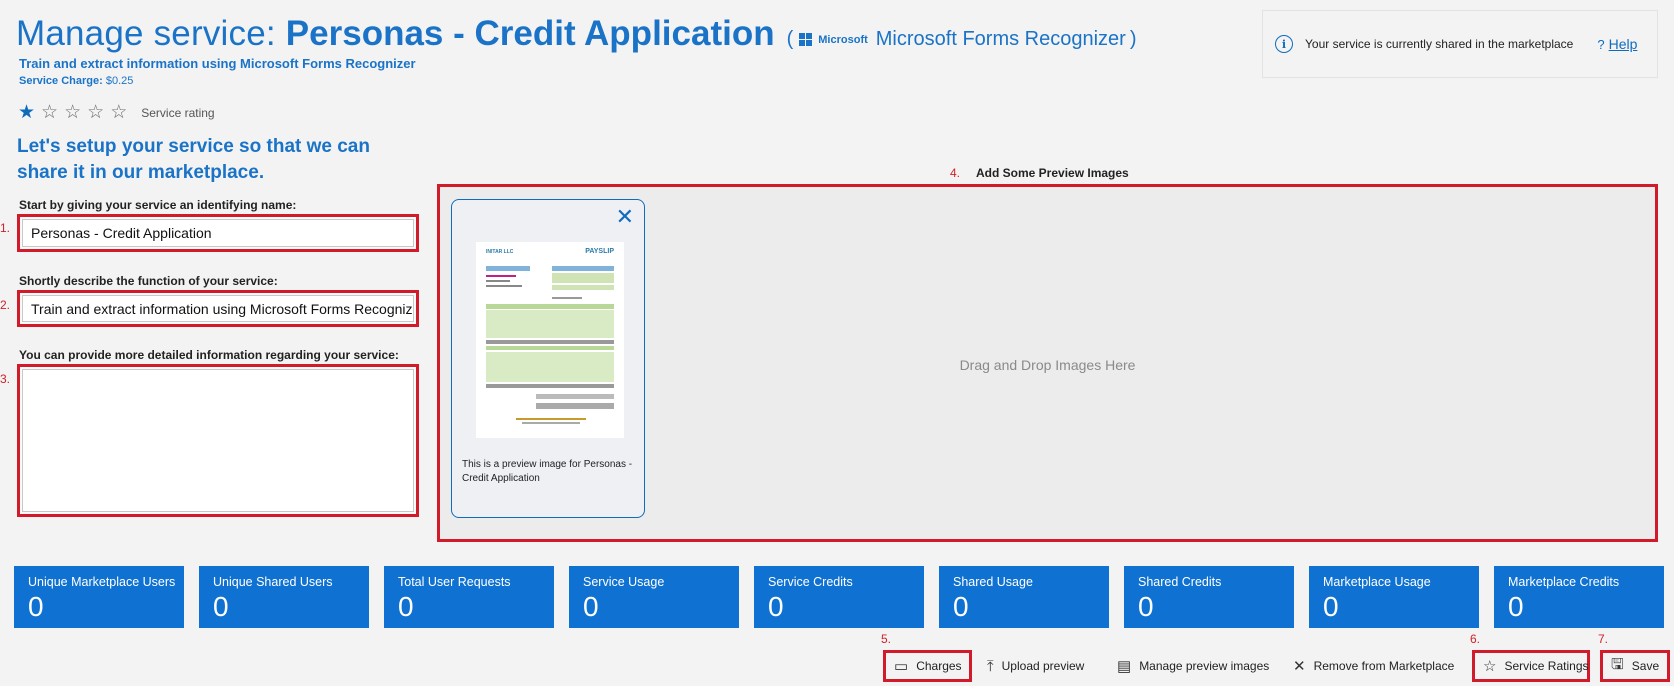 Image resolution: width=1674 pixels, height=686 pixels. Describe the element at coordinates (1564, 582) in the screenshot. I see `stat-label: Marketplace Credits` at that location.